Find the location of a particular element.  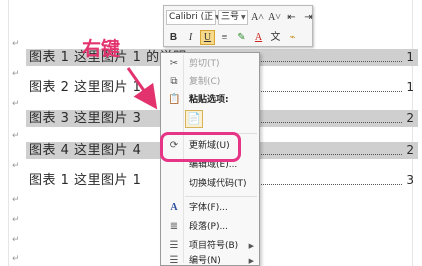

menu-item-cut: ✂ 剪切(T) is located at coordinates (210, 64).